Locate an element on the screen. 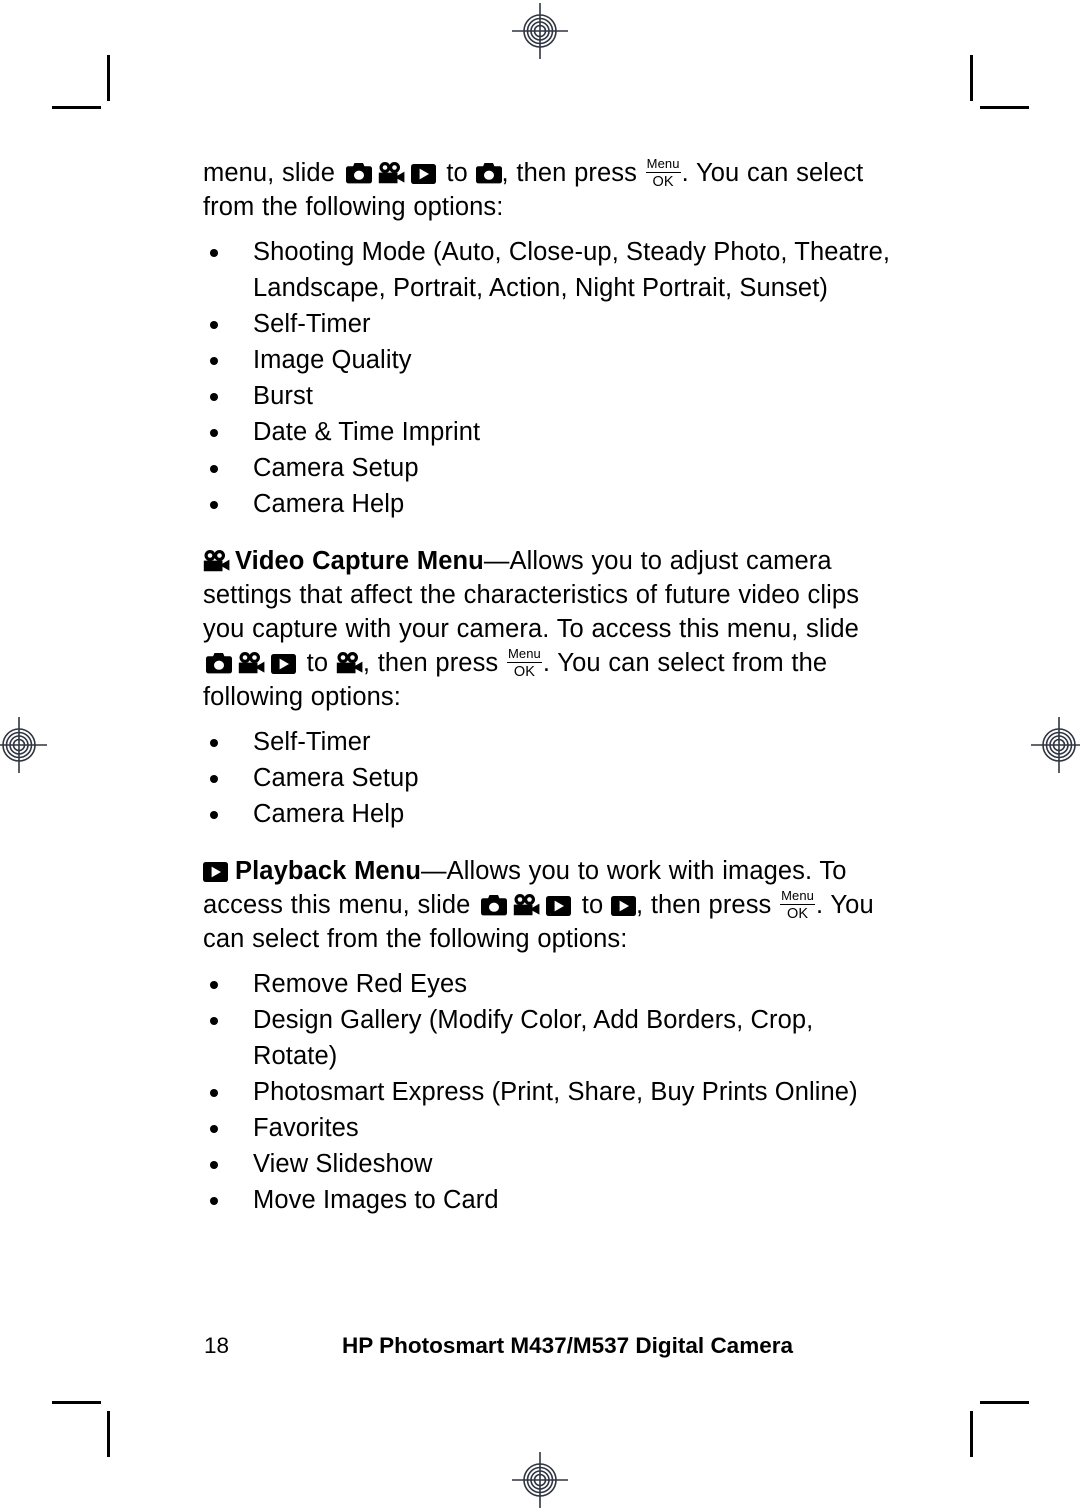  video-capture-menu-options-list: Self-Timer Camera Setup Camera Help is located at coordinates (548, 778).